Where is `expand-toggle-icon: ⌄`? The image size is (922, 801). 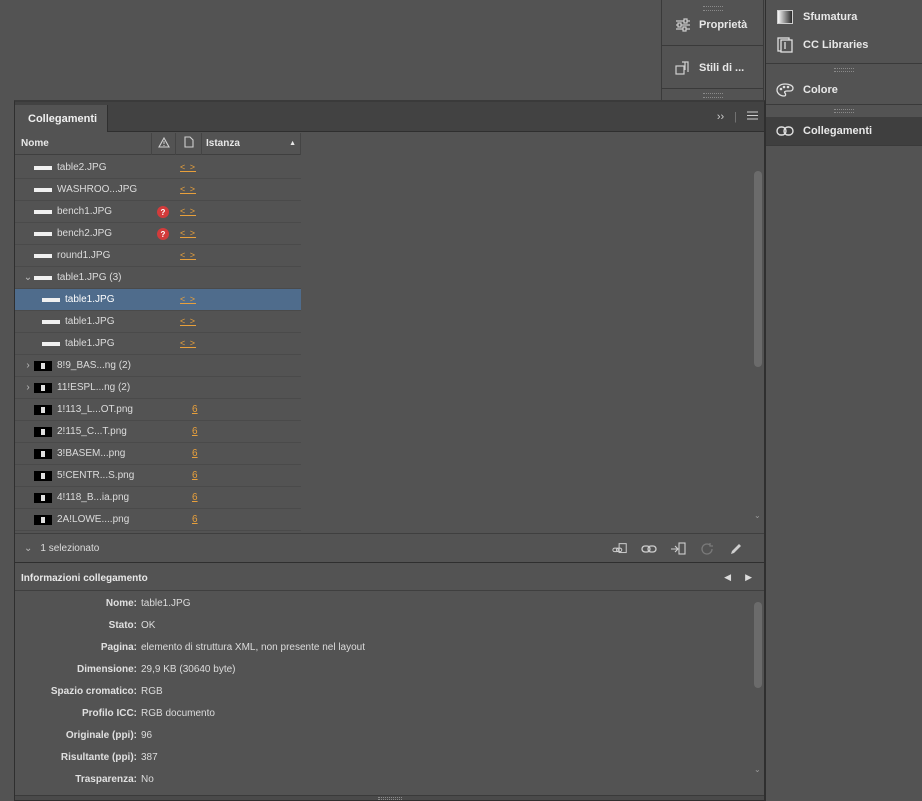 expand-toggle-icon: ⌄ is located at coordinates (28, 277).